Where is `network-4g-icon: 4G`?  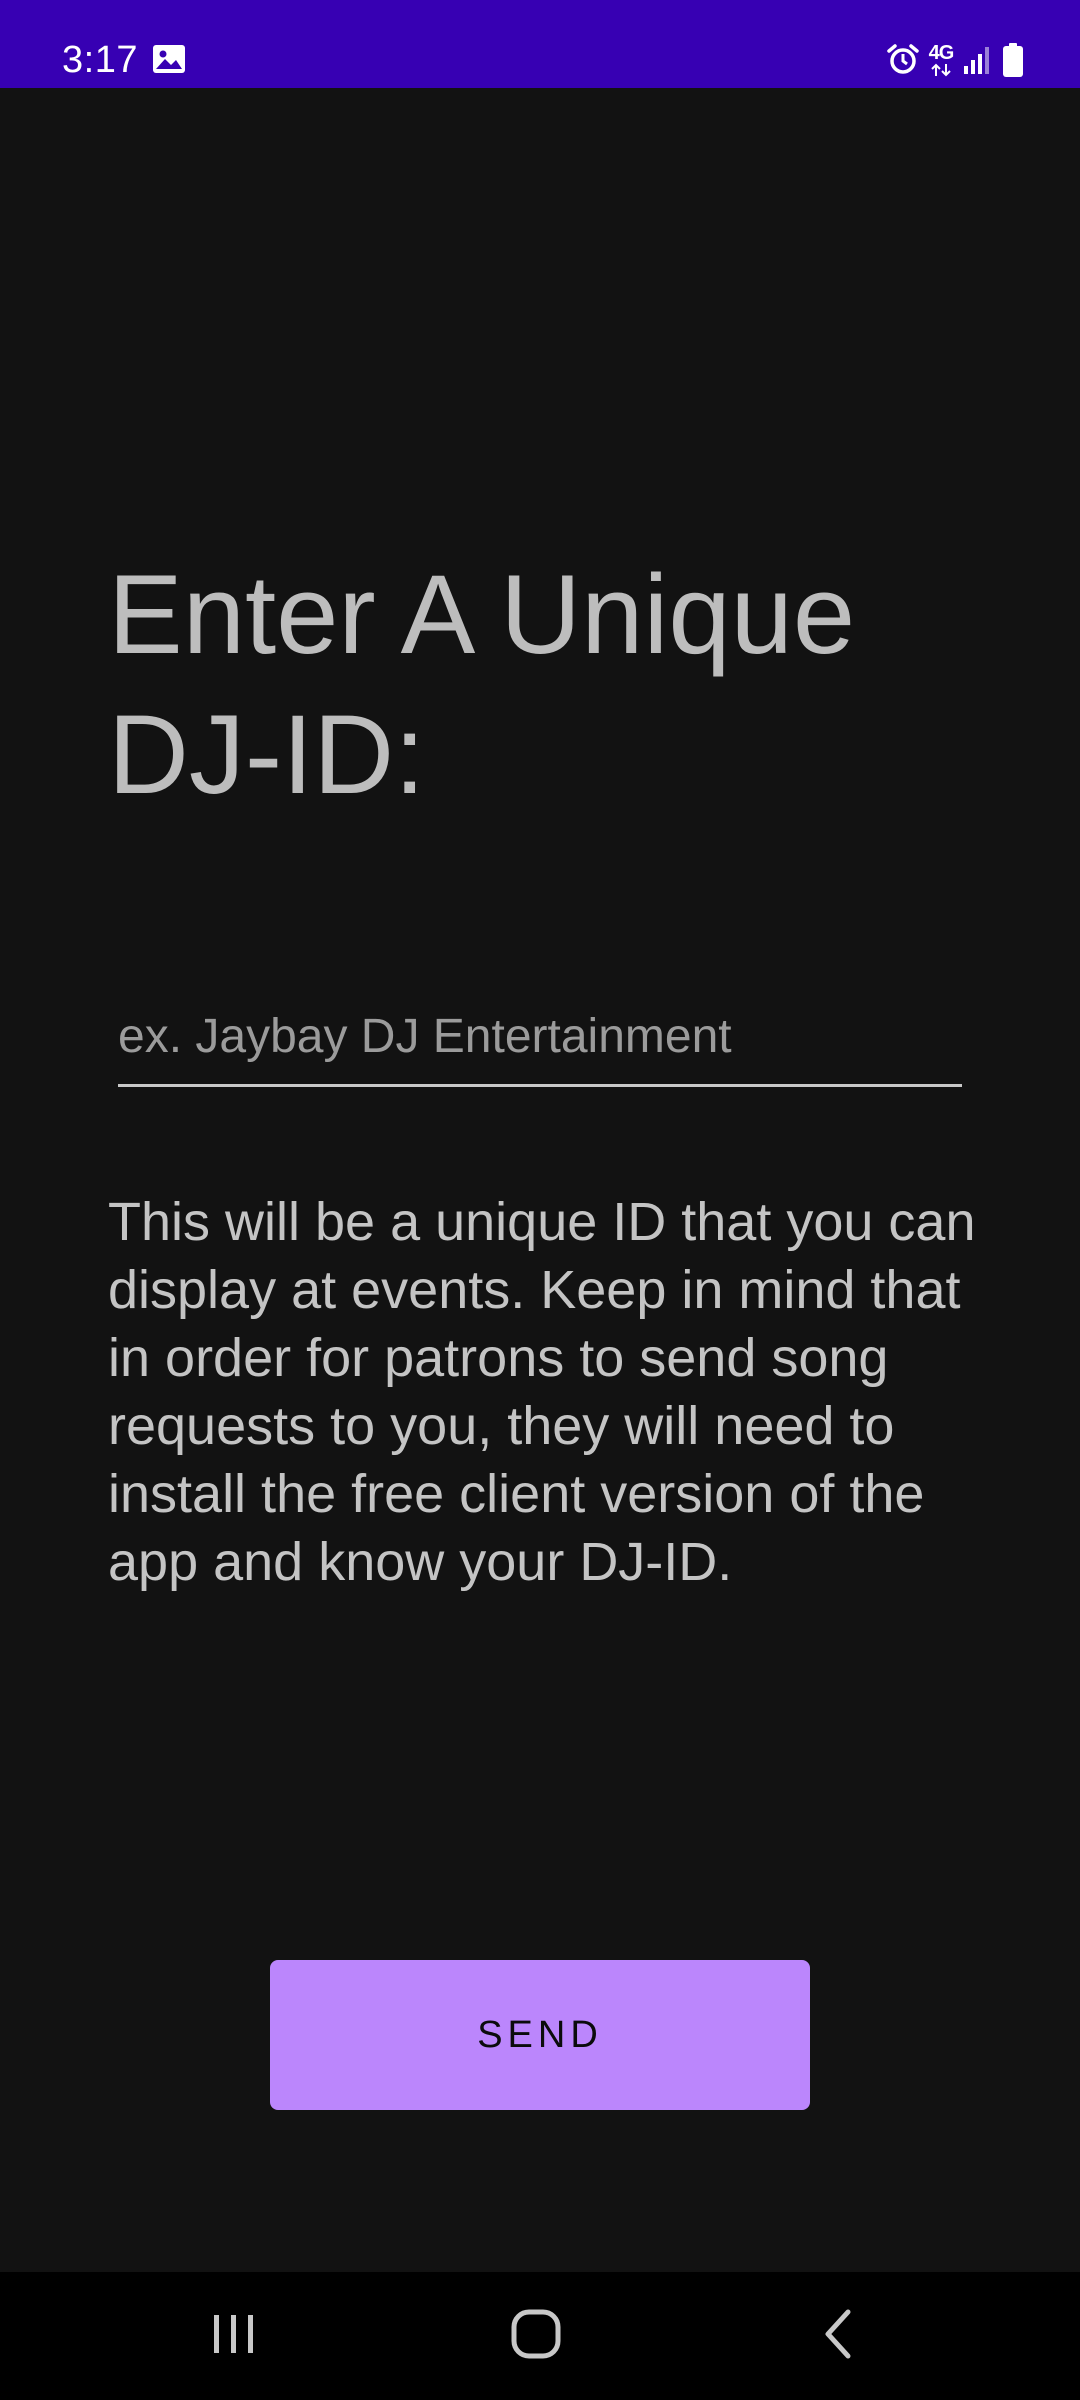 network-4g-icon: 4G is located at coordinates (941, 60).